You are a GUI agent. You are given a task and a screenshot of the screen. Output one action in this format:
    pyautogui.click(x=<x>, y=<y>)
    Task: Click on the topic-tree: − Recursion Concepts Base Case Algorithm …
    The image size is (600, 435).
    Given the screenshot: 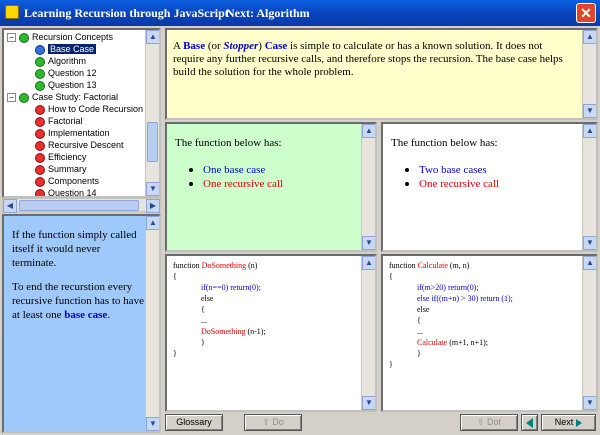 What is the action you would take?
    pyautogui.click(x=81, y=113)
    